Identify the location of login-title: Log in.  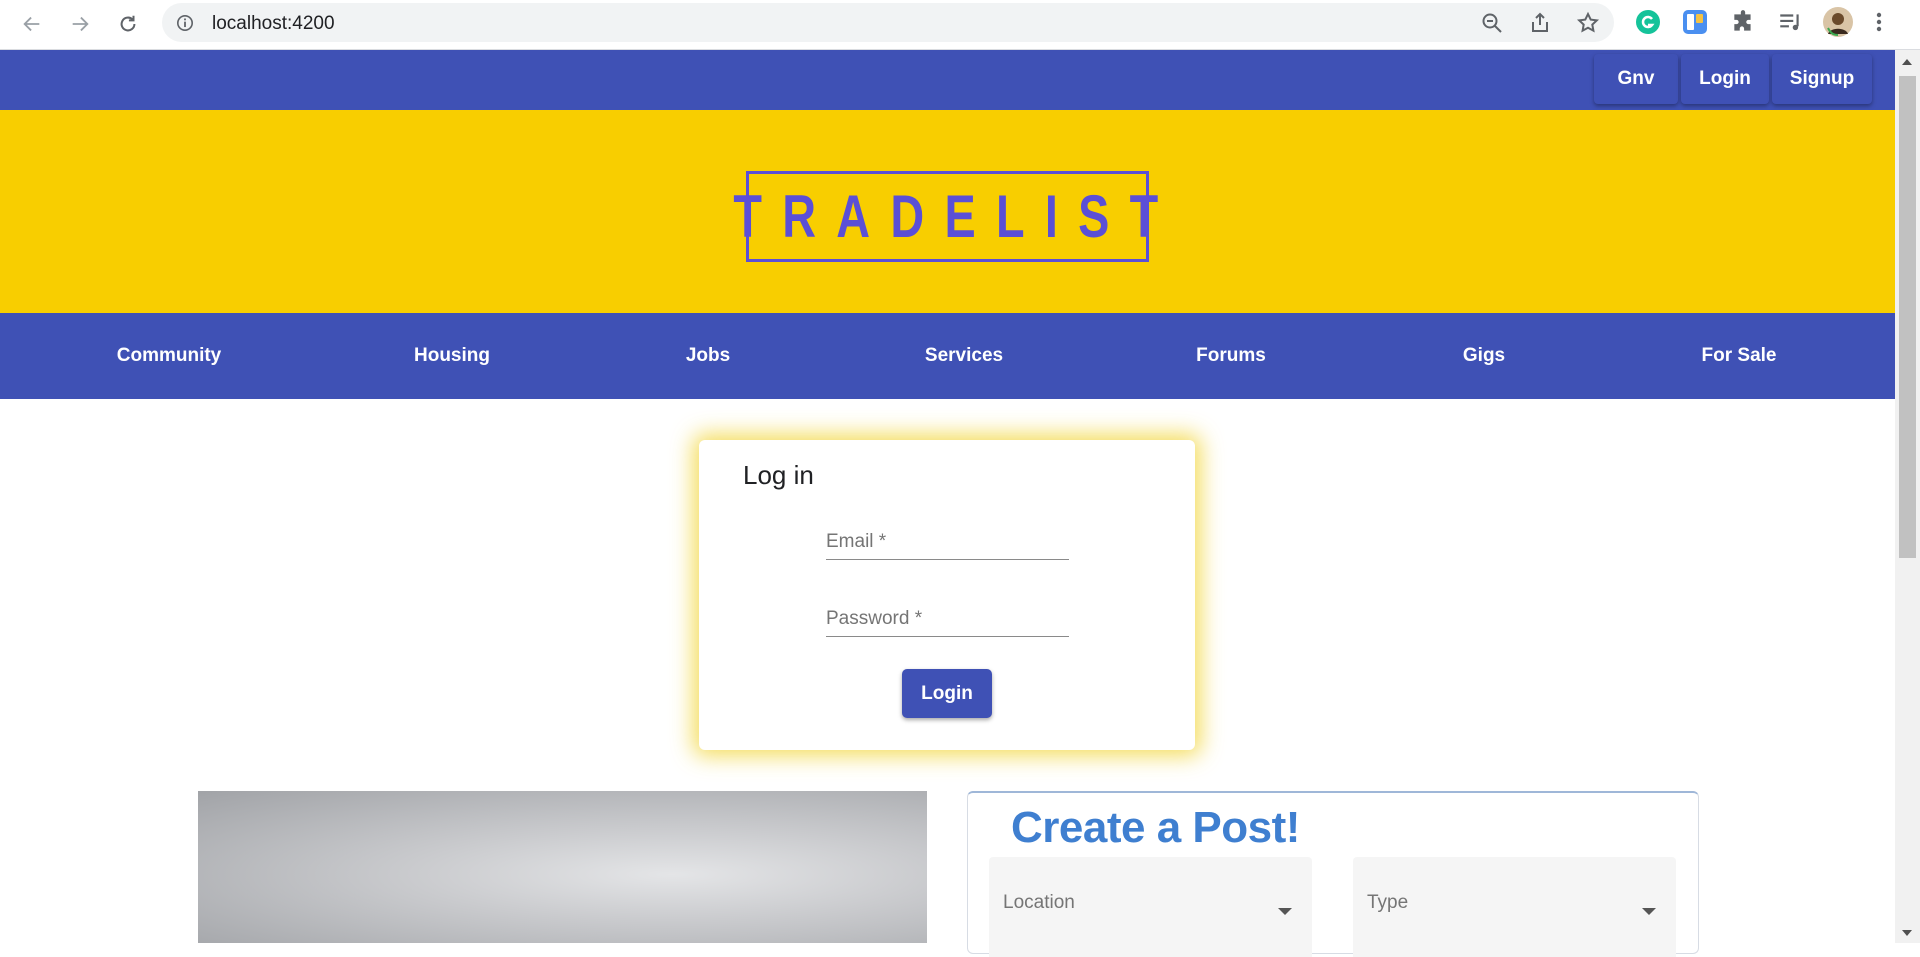
(778, 475).